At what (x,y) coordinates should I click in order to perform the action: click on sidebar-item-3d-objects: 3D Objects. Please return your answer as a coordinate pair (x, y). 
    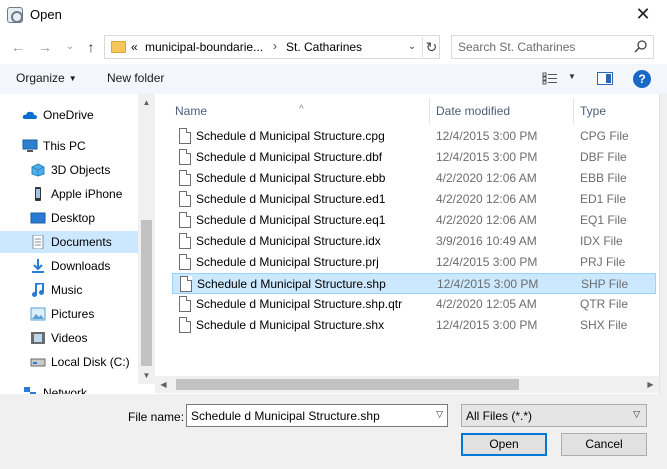
    Looking at the image, I should click on (69, 170).